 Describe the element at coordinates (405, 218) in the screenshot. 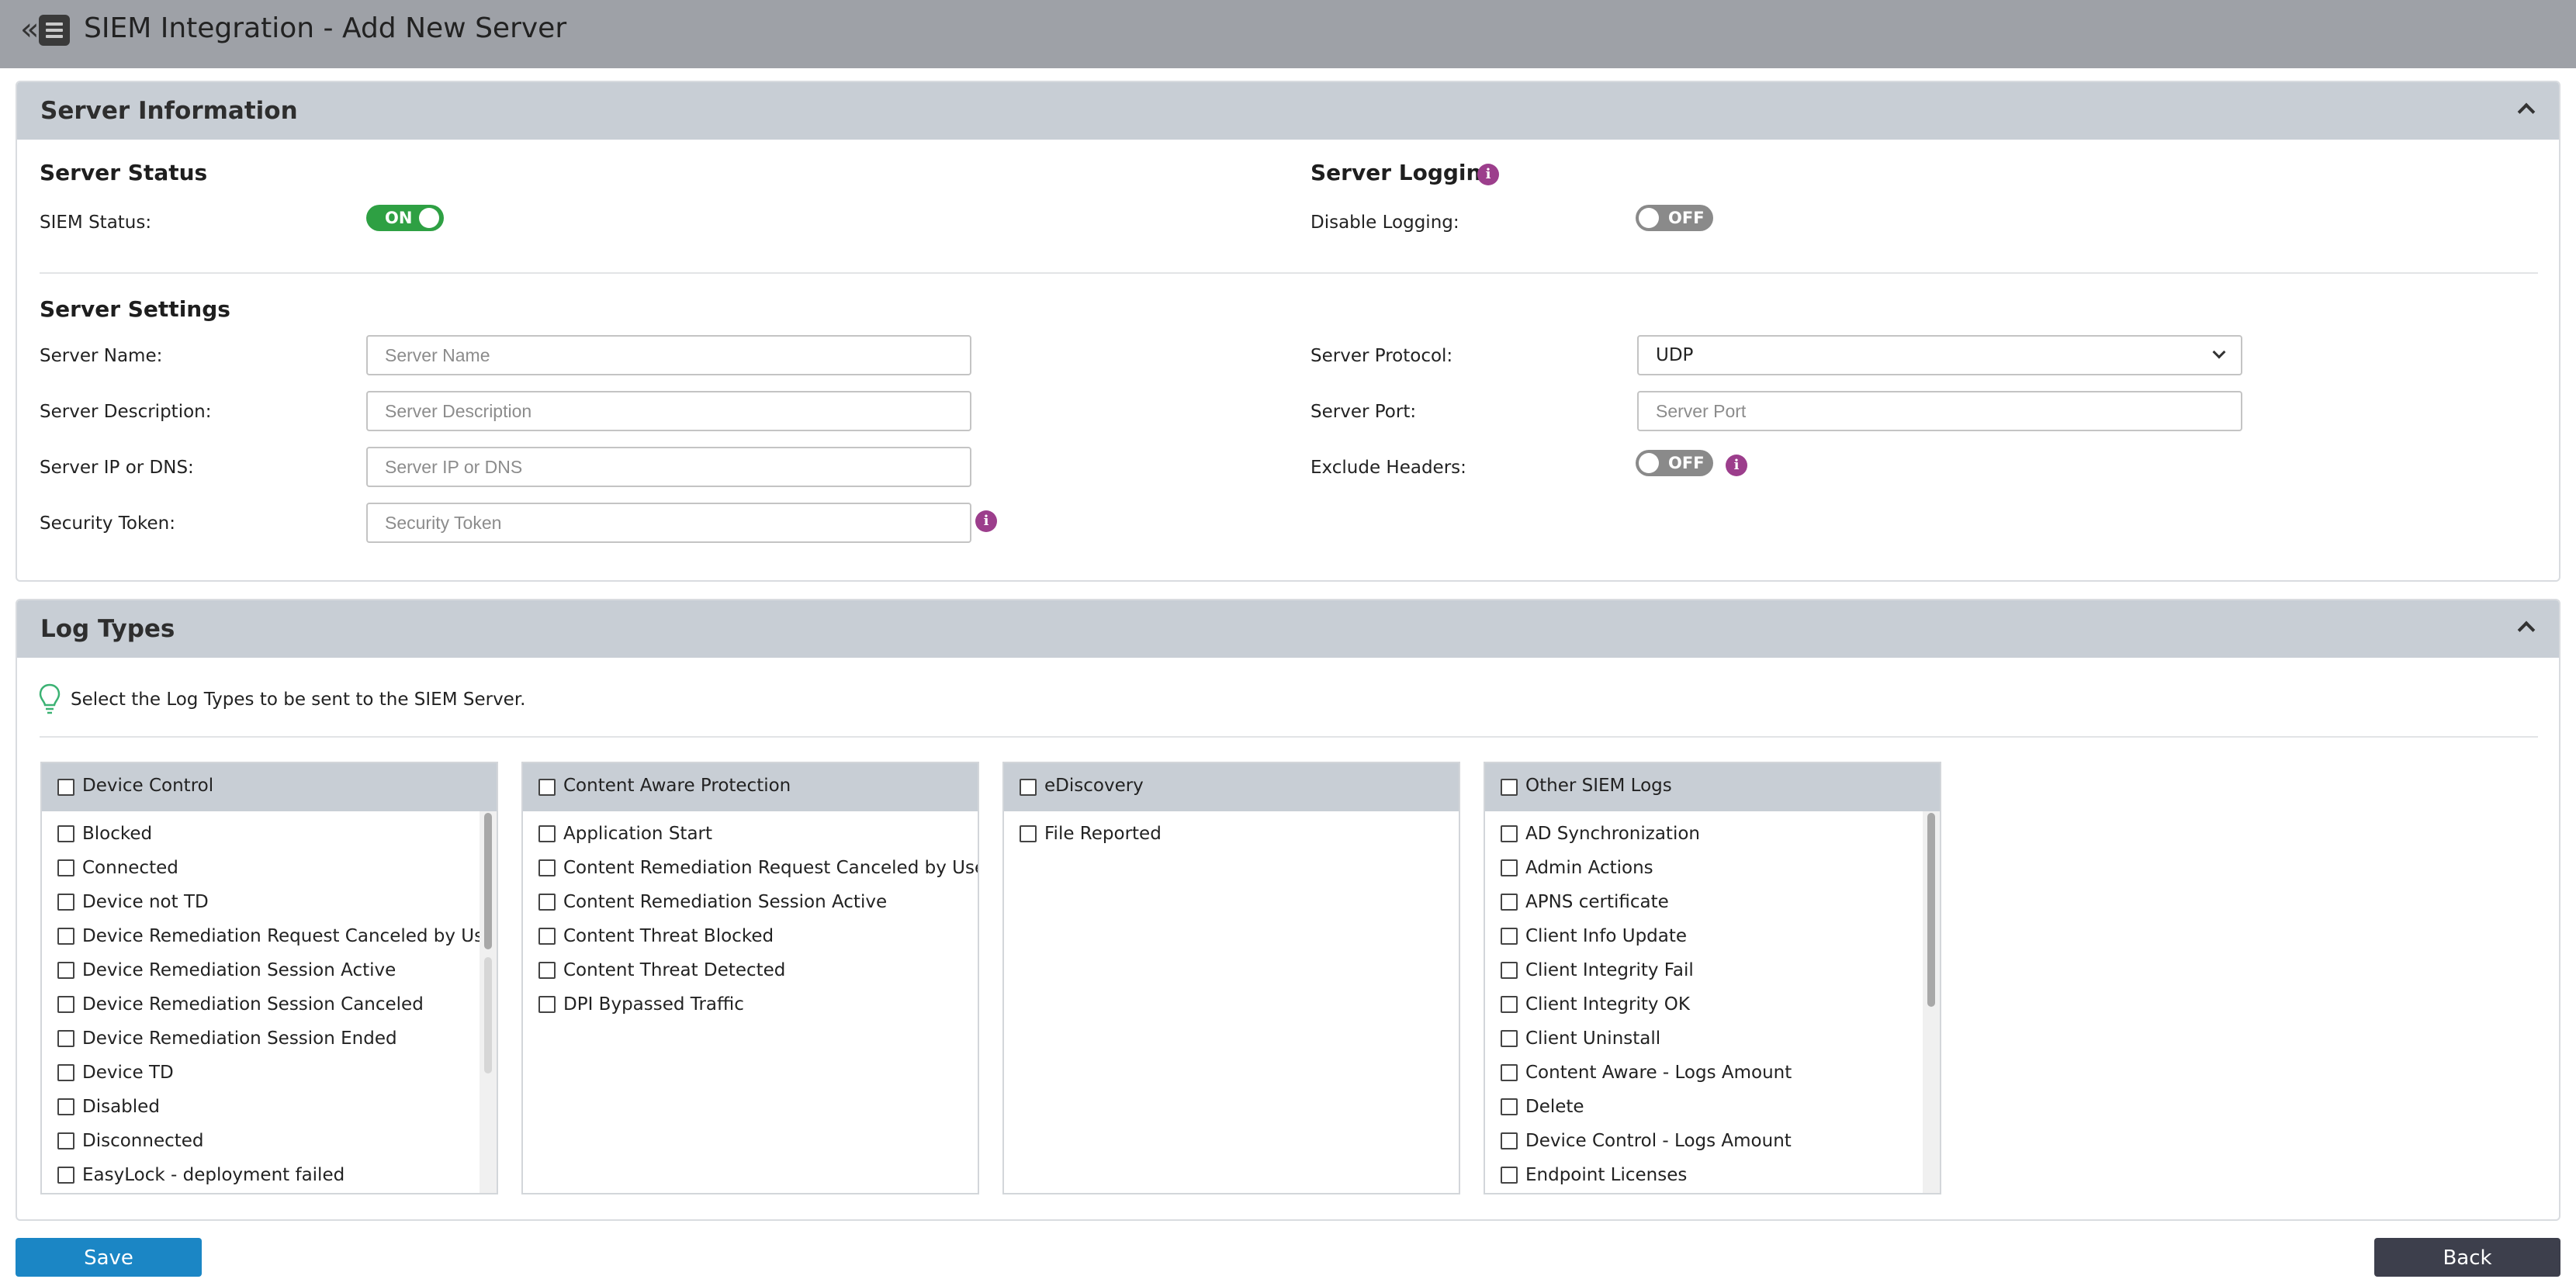

I see `siem-status-toggle: ON` at that location.